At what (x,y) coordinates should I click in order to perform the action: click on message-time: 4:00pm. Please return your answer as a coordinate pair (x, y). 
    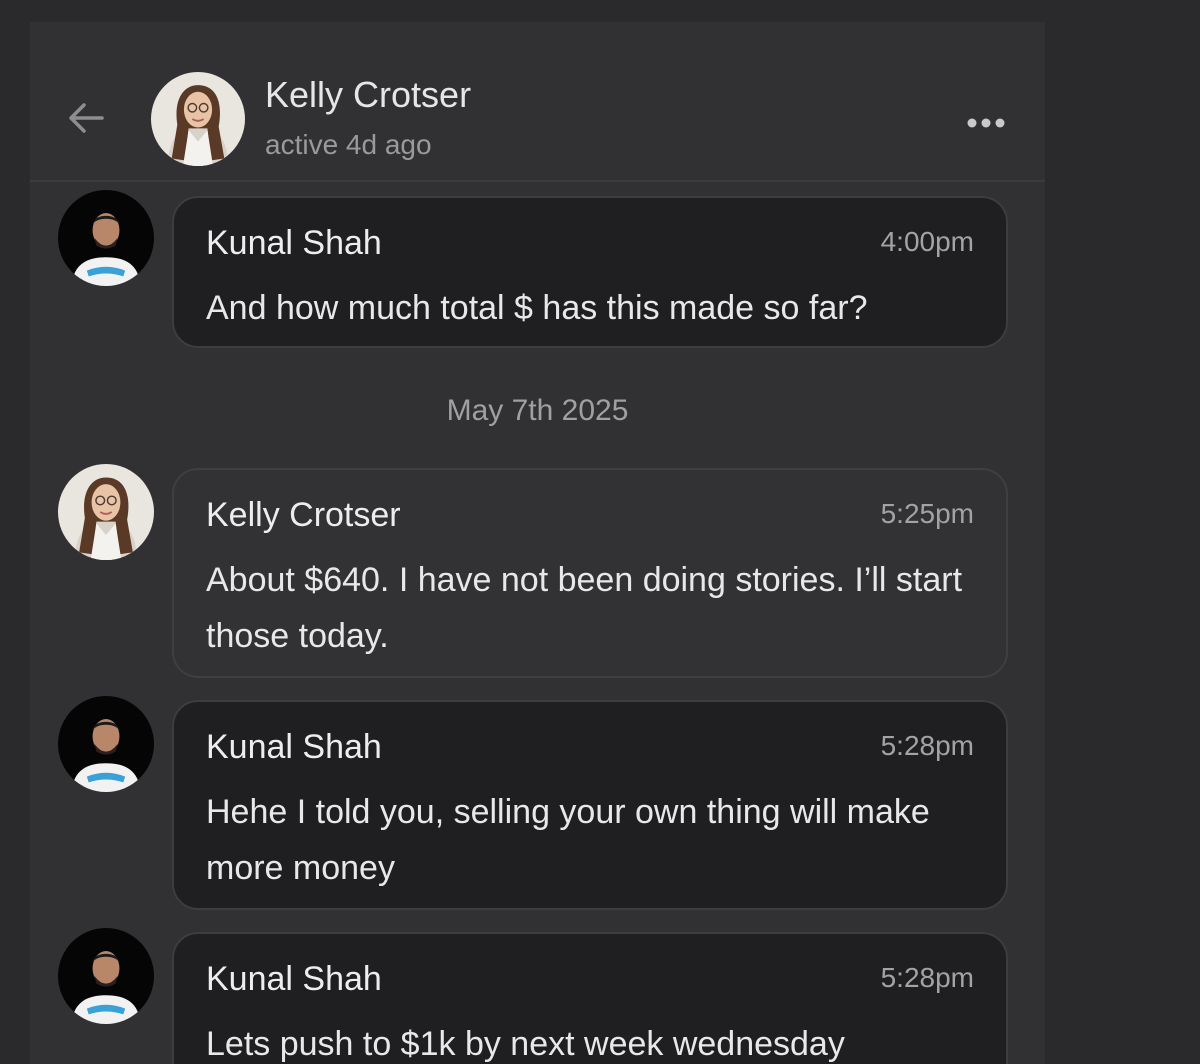
    Looking at the image, I should click on (927, 241).